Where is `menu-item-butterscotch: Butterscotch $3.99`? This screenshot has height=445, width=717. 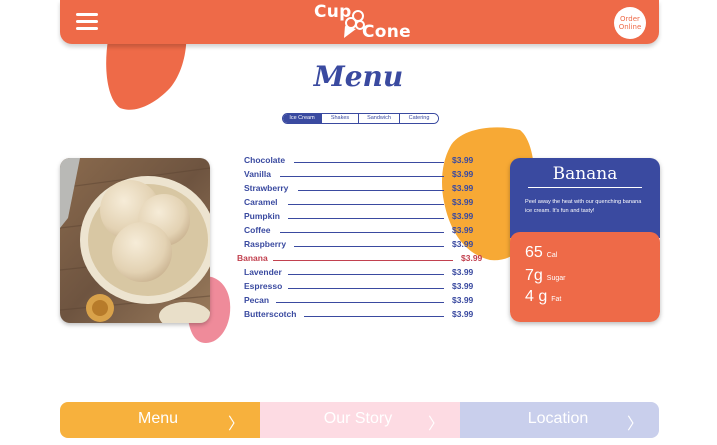
menu-item-butterscotch: Butterscotch $3.99 is located at coordinates (362, 315).